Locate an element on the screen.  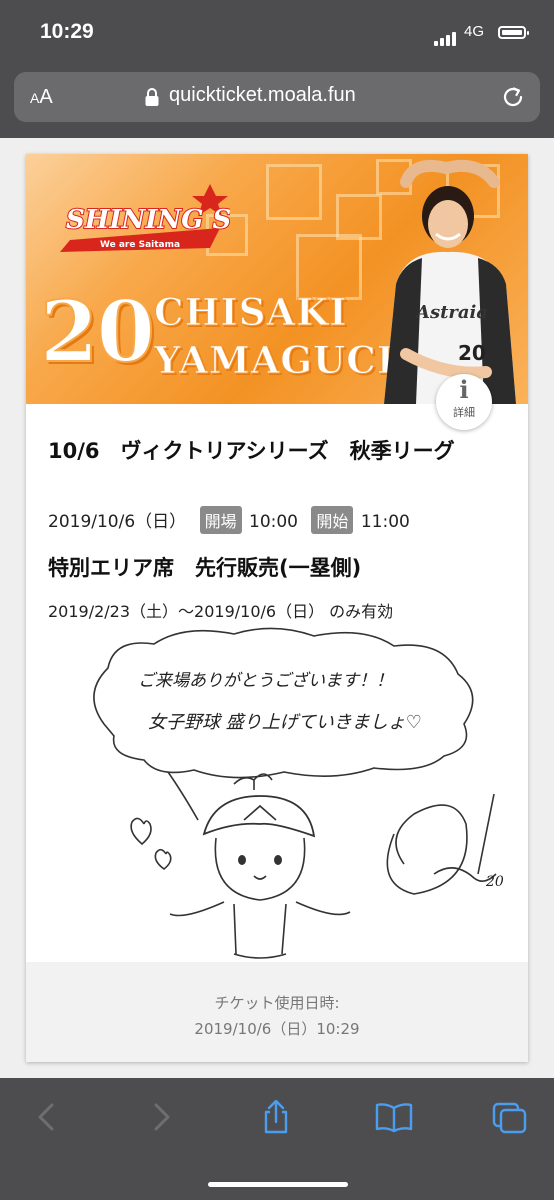
address-bar: AA quickticket.moala.fun is located at coordinates (277, 97).